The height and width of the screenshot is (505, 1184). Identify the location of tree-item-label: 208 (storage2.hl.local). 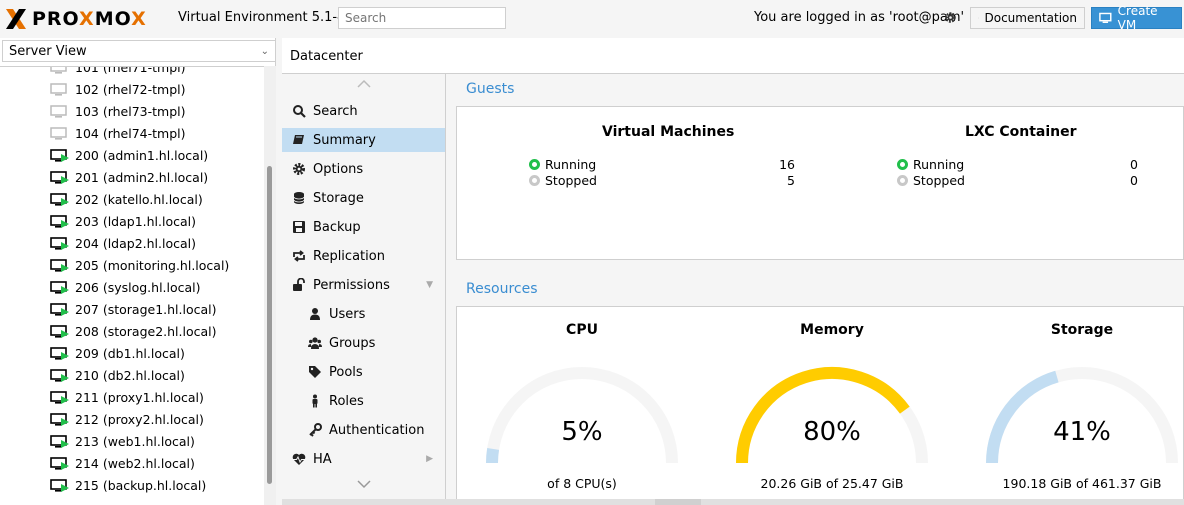
(146, 331).